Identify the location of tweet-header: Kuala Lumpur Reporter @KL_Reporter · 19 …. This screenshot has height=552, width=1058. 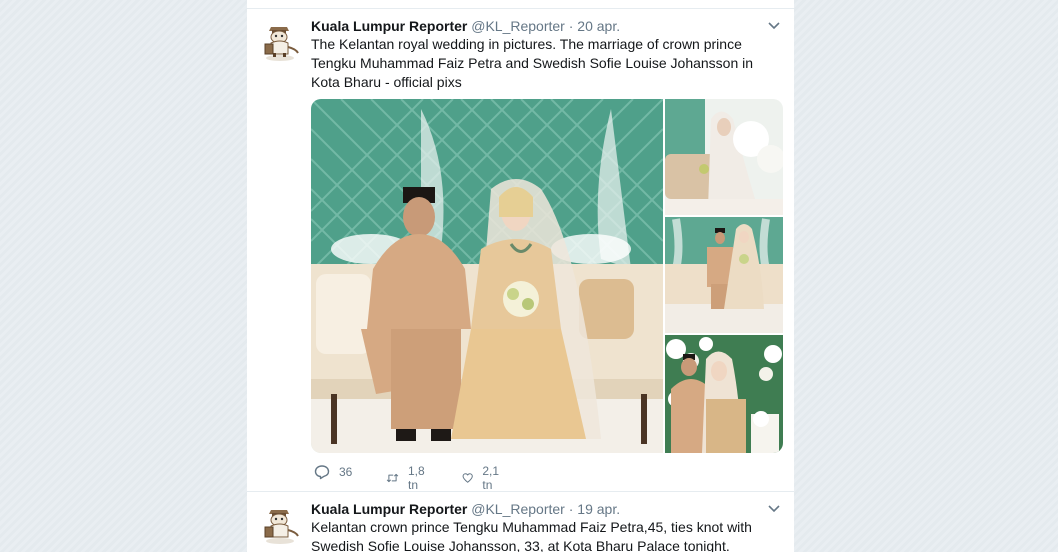
(546, 509).